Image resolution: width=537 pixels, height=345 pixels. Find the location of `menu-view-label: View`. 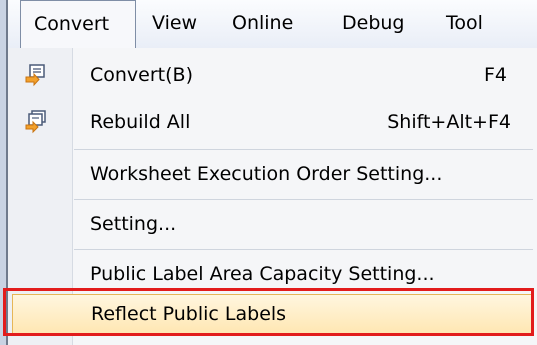

menu-view-label: View is located at coordinates (175, 23).